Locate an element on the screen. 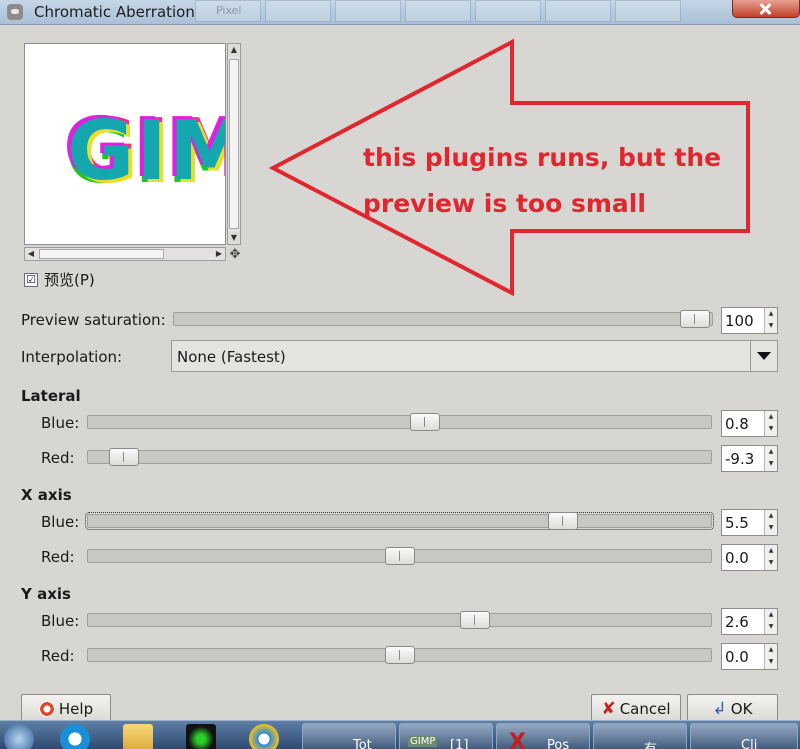 Image resolution: width=800 pixels, height=749 pixels. lateral-red-spinbox: -9.3 ▲ ▼ is located at coordinates (749, 458).